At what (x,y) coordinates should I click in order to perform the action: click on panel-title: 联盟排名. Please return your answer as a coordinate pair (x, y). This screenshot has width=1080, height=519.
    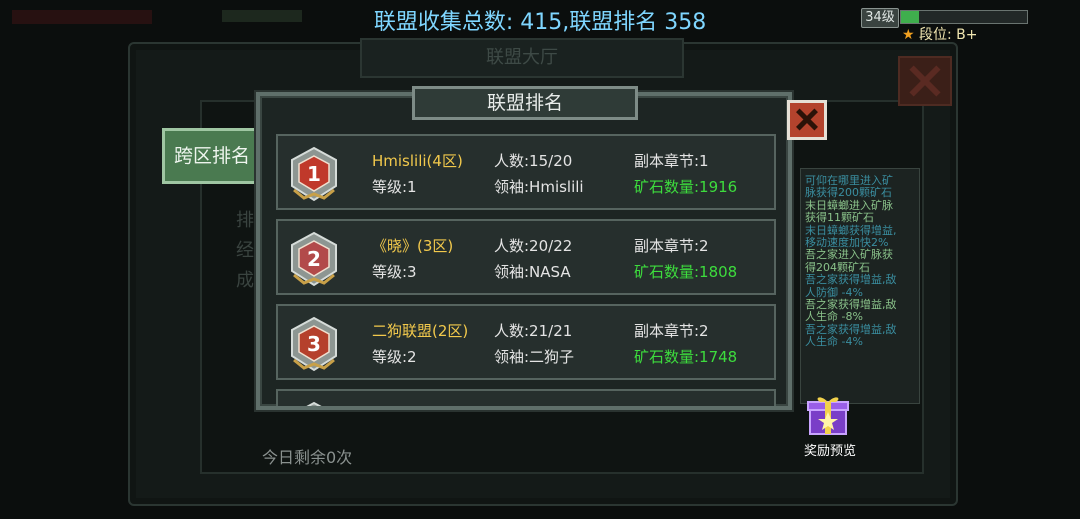
    Looking at the image, I should click on (525, 103).